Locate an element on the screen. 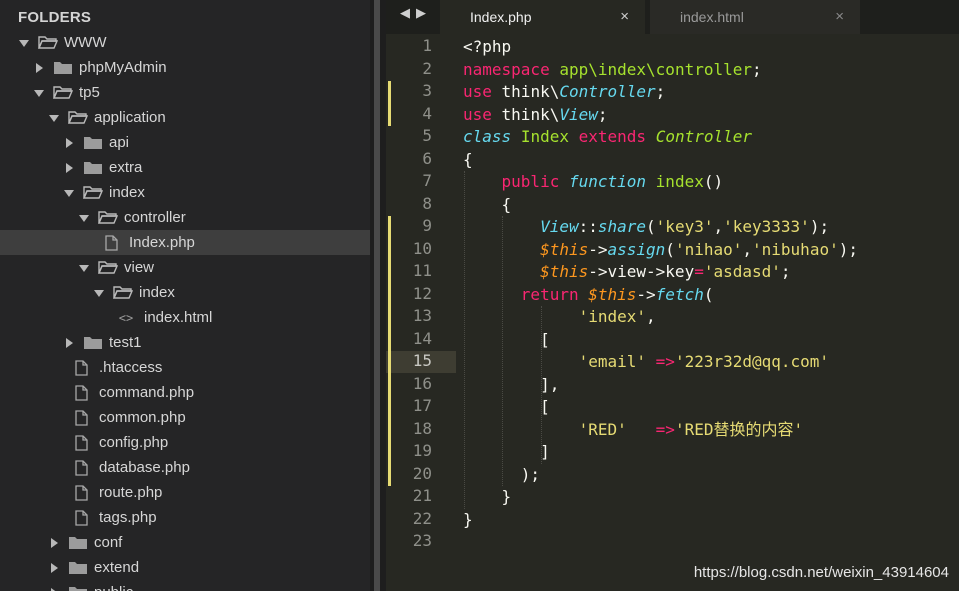  sidebar-scrollbar is located at coordinates (377, 295).